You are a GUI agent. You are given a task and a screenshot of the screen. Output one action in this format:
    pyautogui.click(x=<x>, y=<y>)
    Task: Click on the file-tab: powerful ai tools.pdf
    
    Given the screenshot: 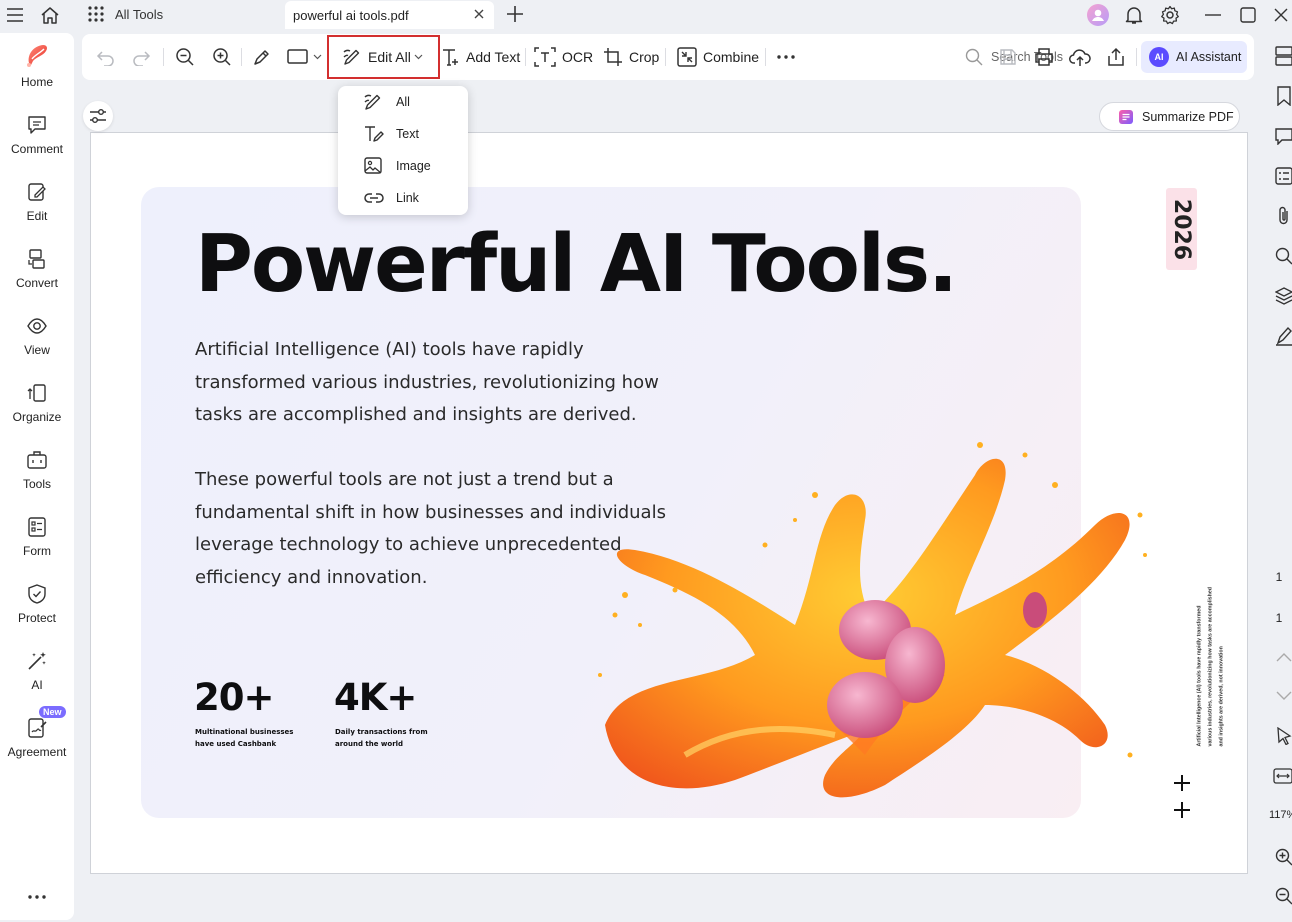 What is the action you would take?
    pyautogui.click(x=389, y=15)
    